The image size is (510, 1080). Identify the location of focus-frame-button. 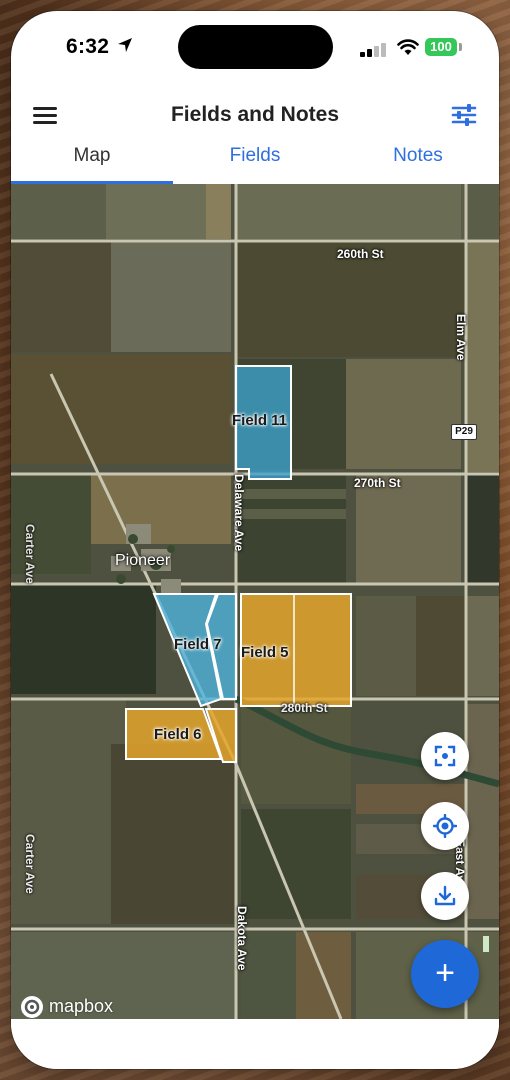
(445, 756).